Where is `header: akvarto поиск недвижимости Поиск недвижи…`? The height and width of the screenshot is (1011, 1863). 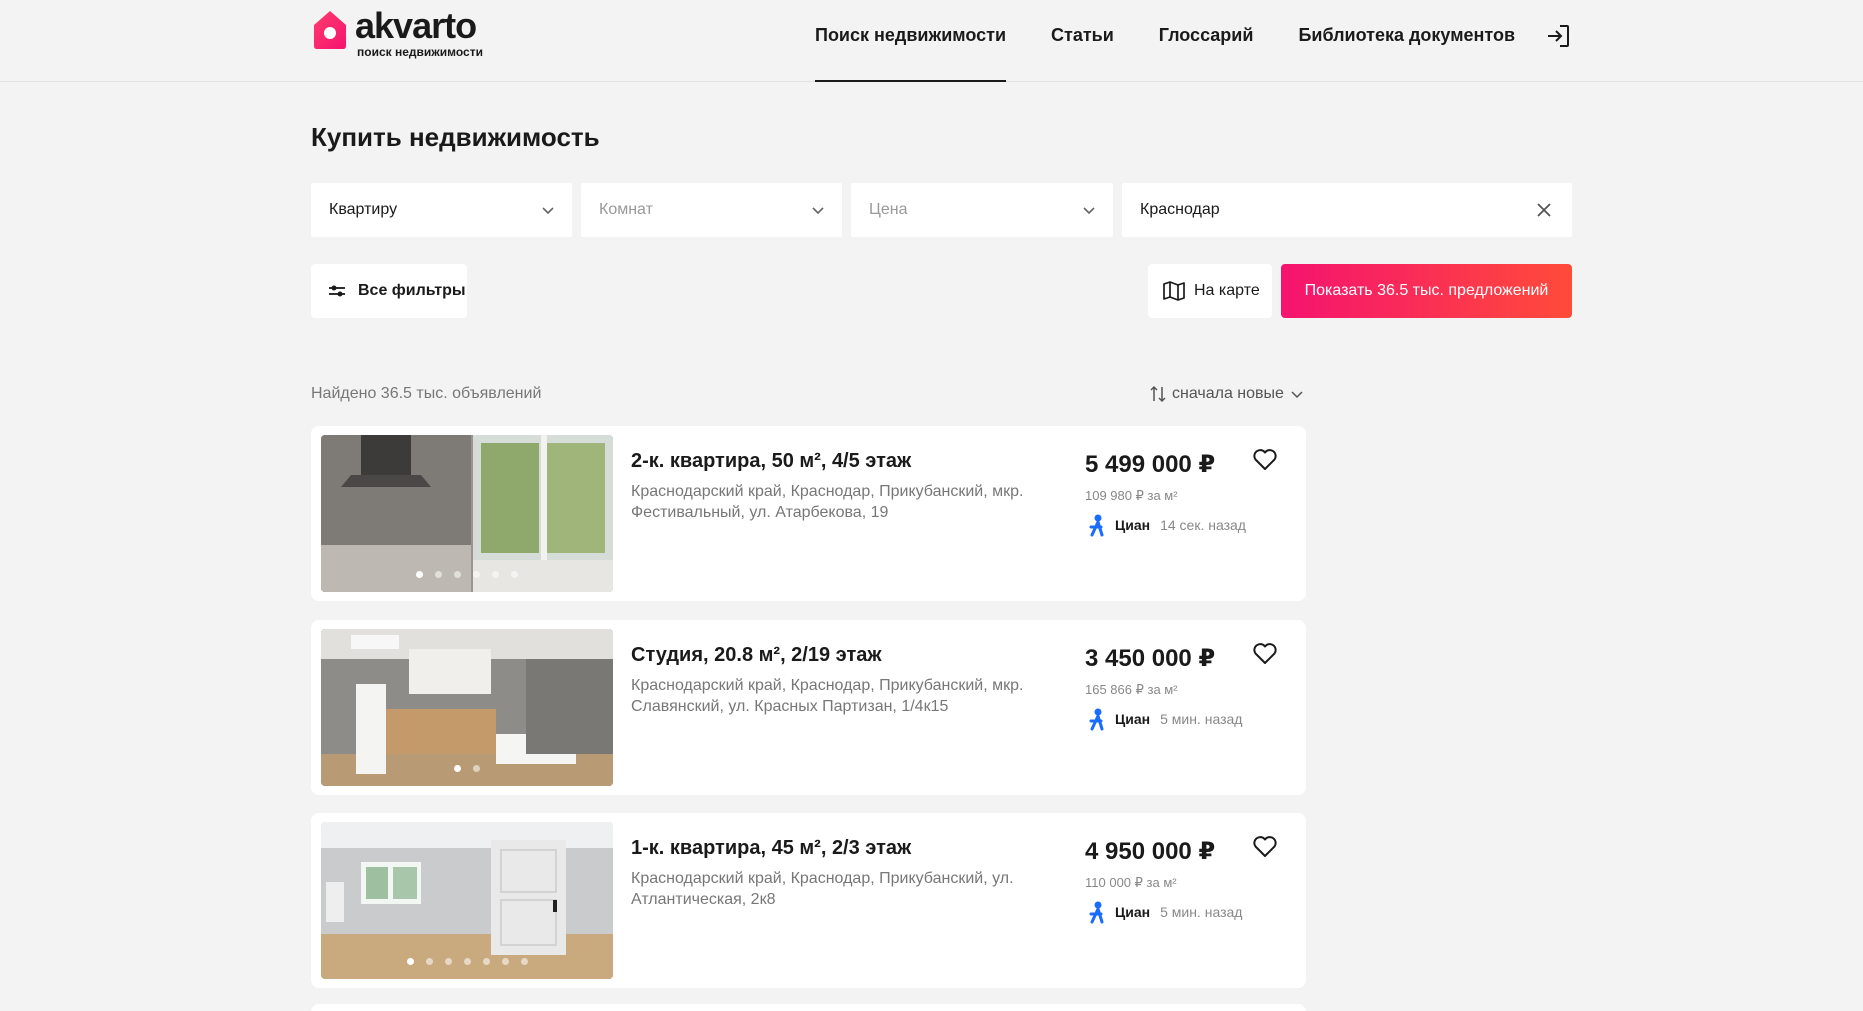
header: akvarto поиск недвижимости Поиск недвижи… is located at coordinates (931, 41).